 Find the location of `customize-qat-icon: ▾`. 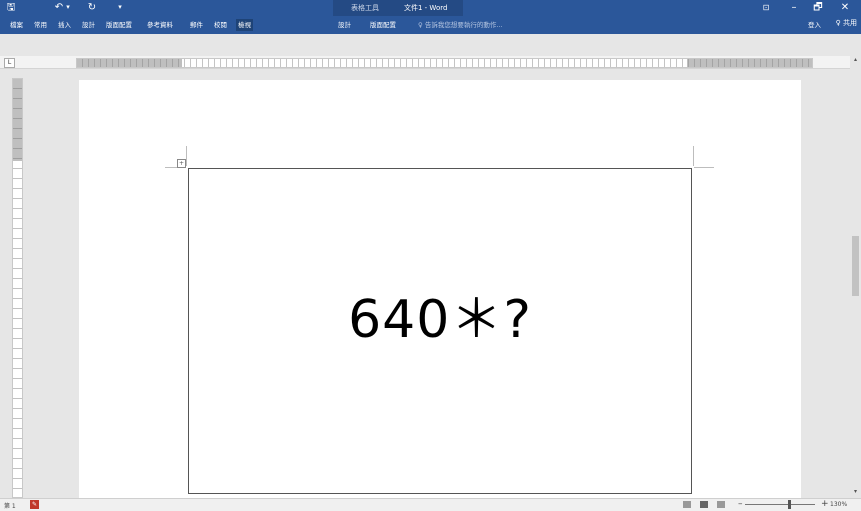

customize-qat-icon: ▾ is located at coordinates (120, 7).